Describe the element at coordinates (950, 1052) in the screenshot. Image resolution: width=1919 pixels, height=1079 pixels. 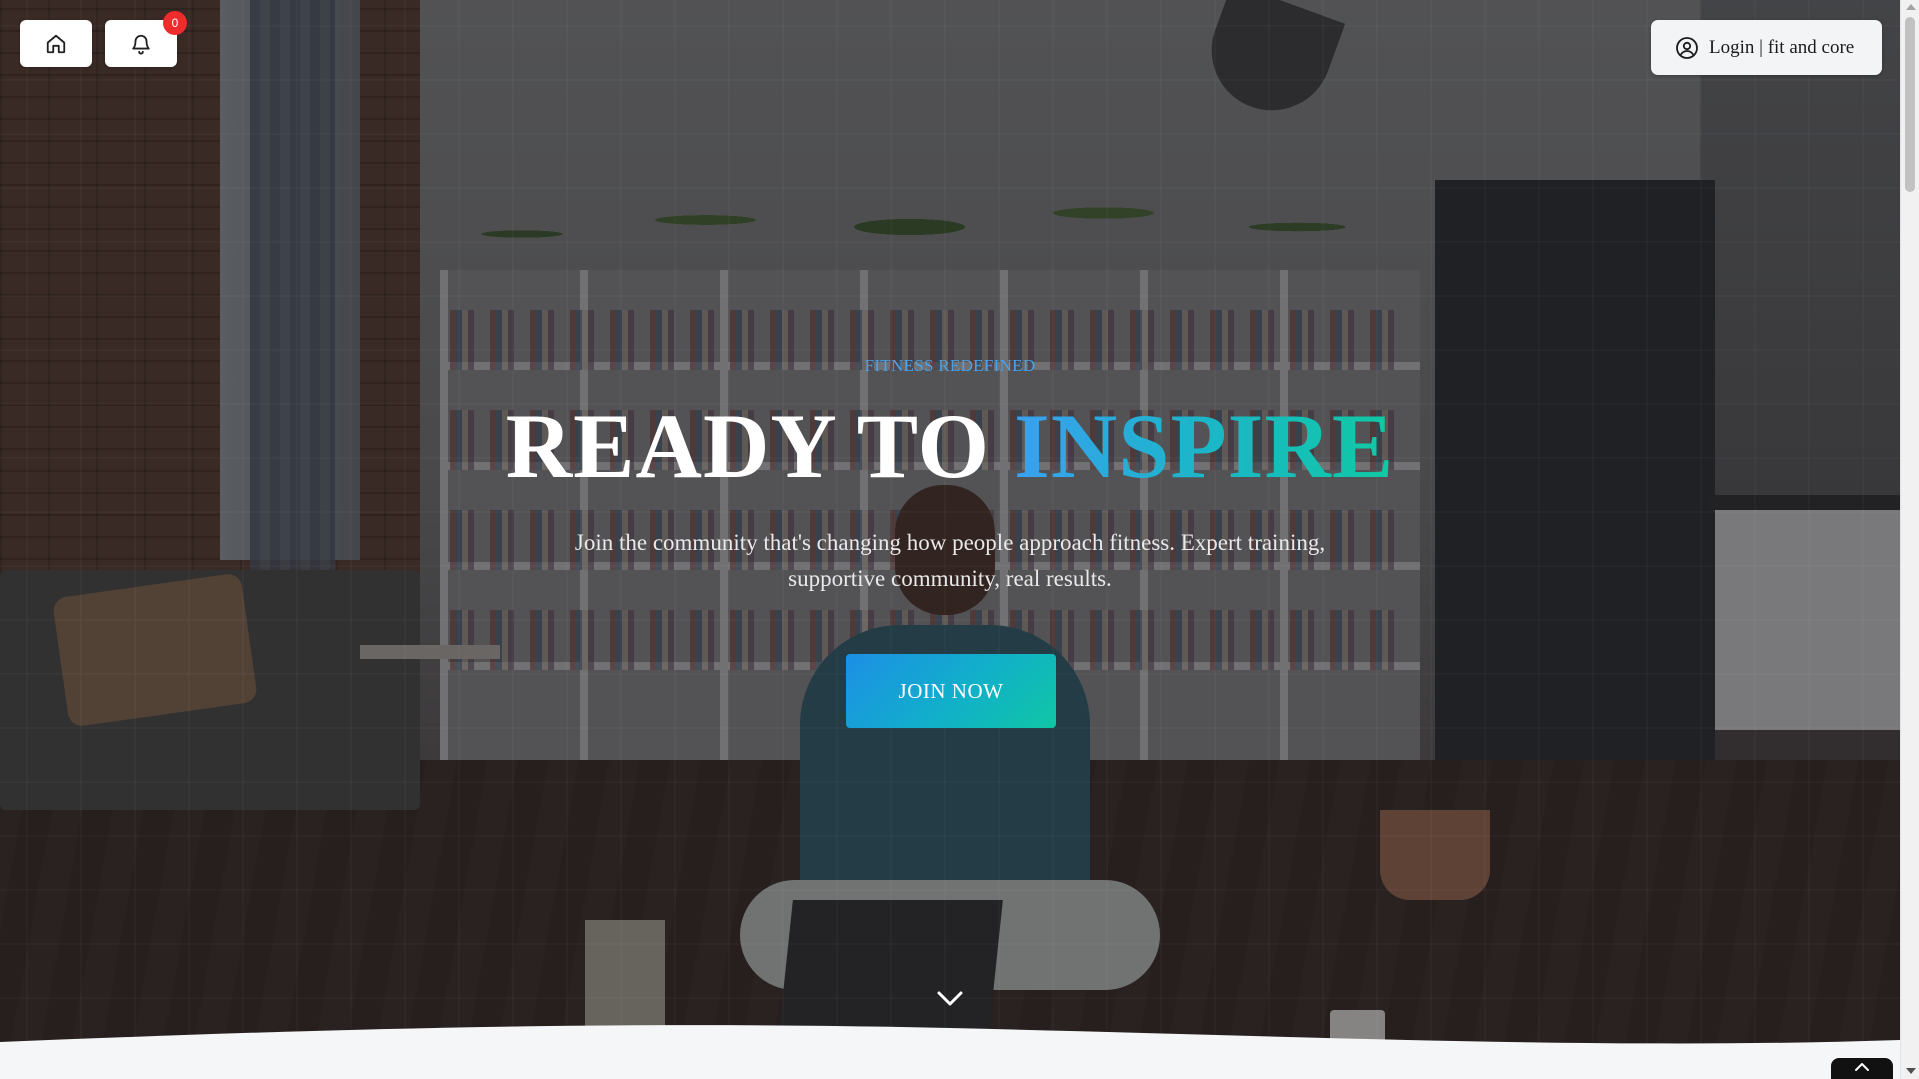
I see `section-wave-divider` at that location.